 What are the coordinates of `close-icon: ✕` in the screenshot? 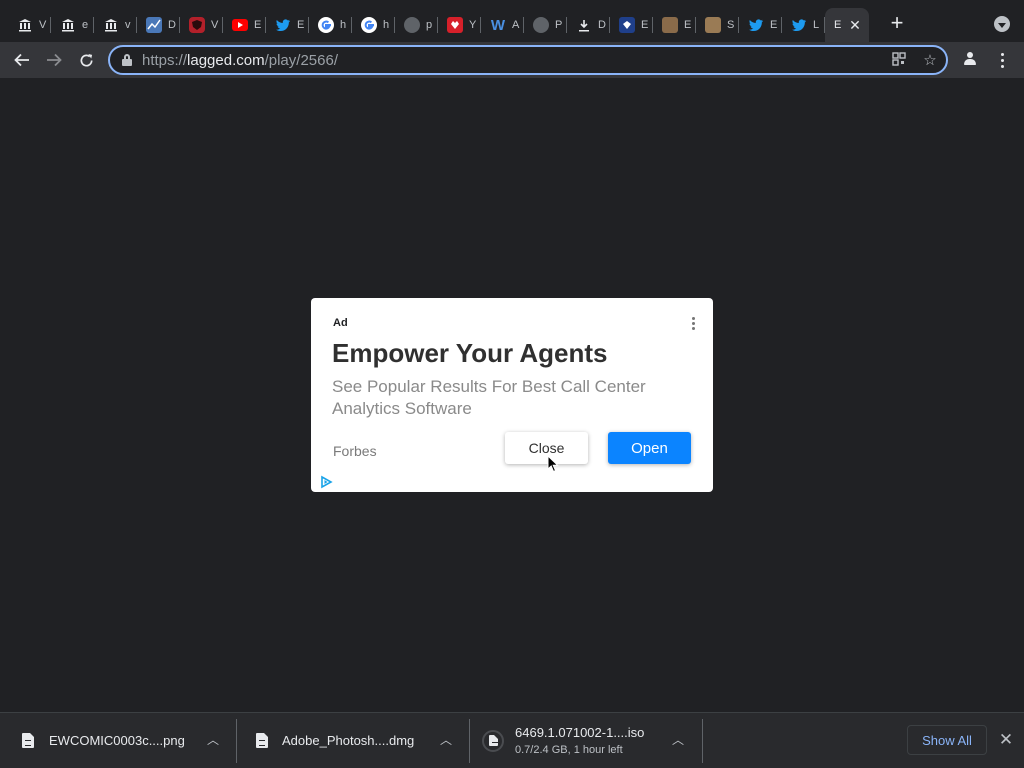 It's located at (1006, 740).